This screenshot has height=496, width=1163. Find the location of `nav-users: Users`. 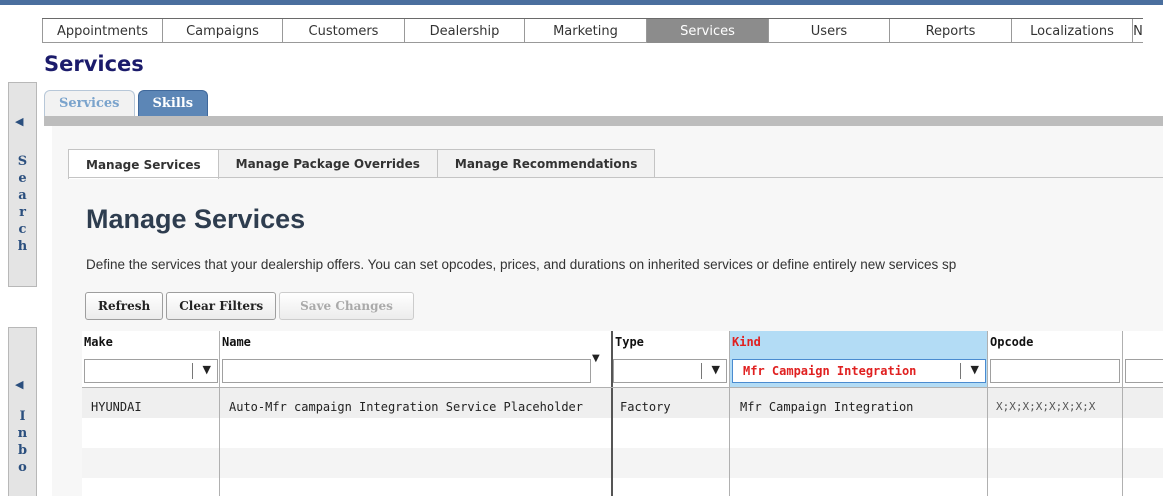

nav-users: Users is located at coordinates (829, 31).